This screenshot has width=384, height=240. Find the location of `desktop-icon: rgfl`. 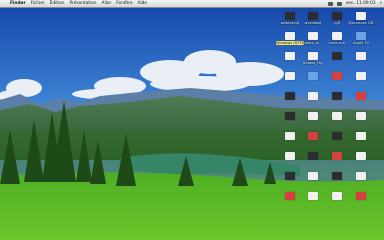

desktop-icon: rgfl is located at coordinates (337, 21).